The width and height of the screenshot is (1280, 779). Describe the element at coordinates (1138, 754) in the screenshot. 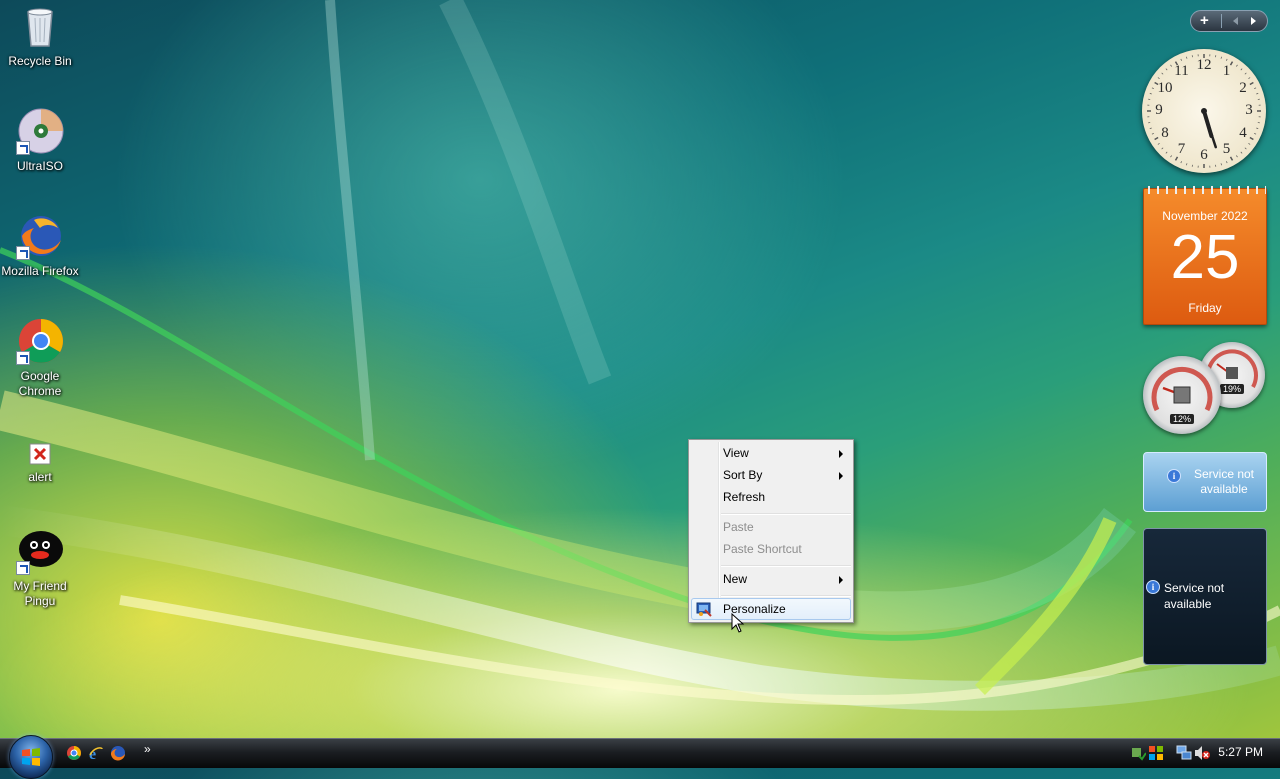

I see `safely-remove-hardware-icon` at that location.